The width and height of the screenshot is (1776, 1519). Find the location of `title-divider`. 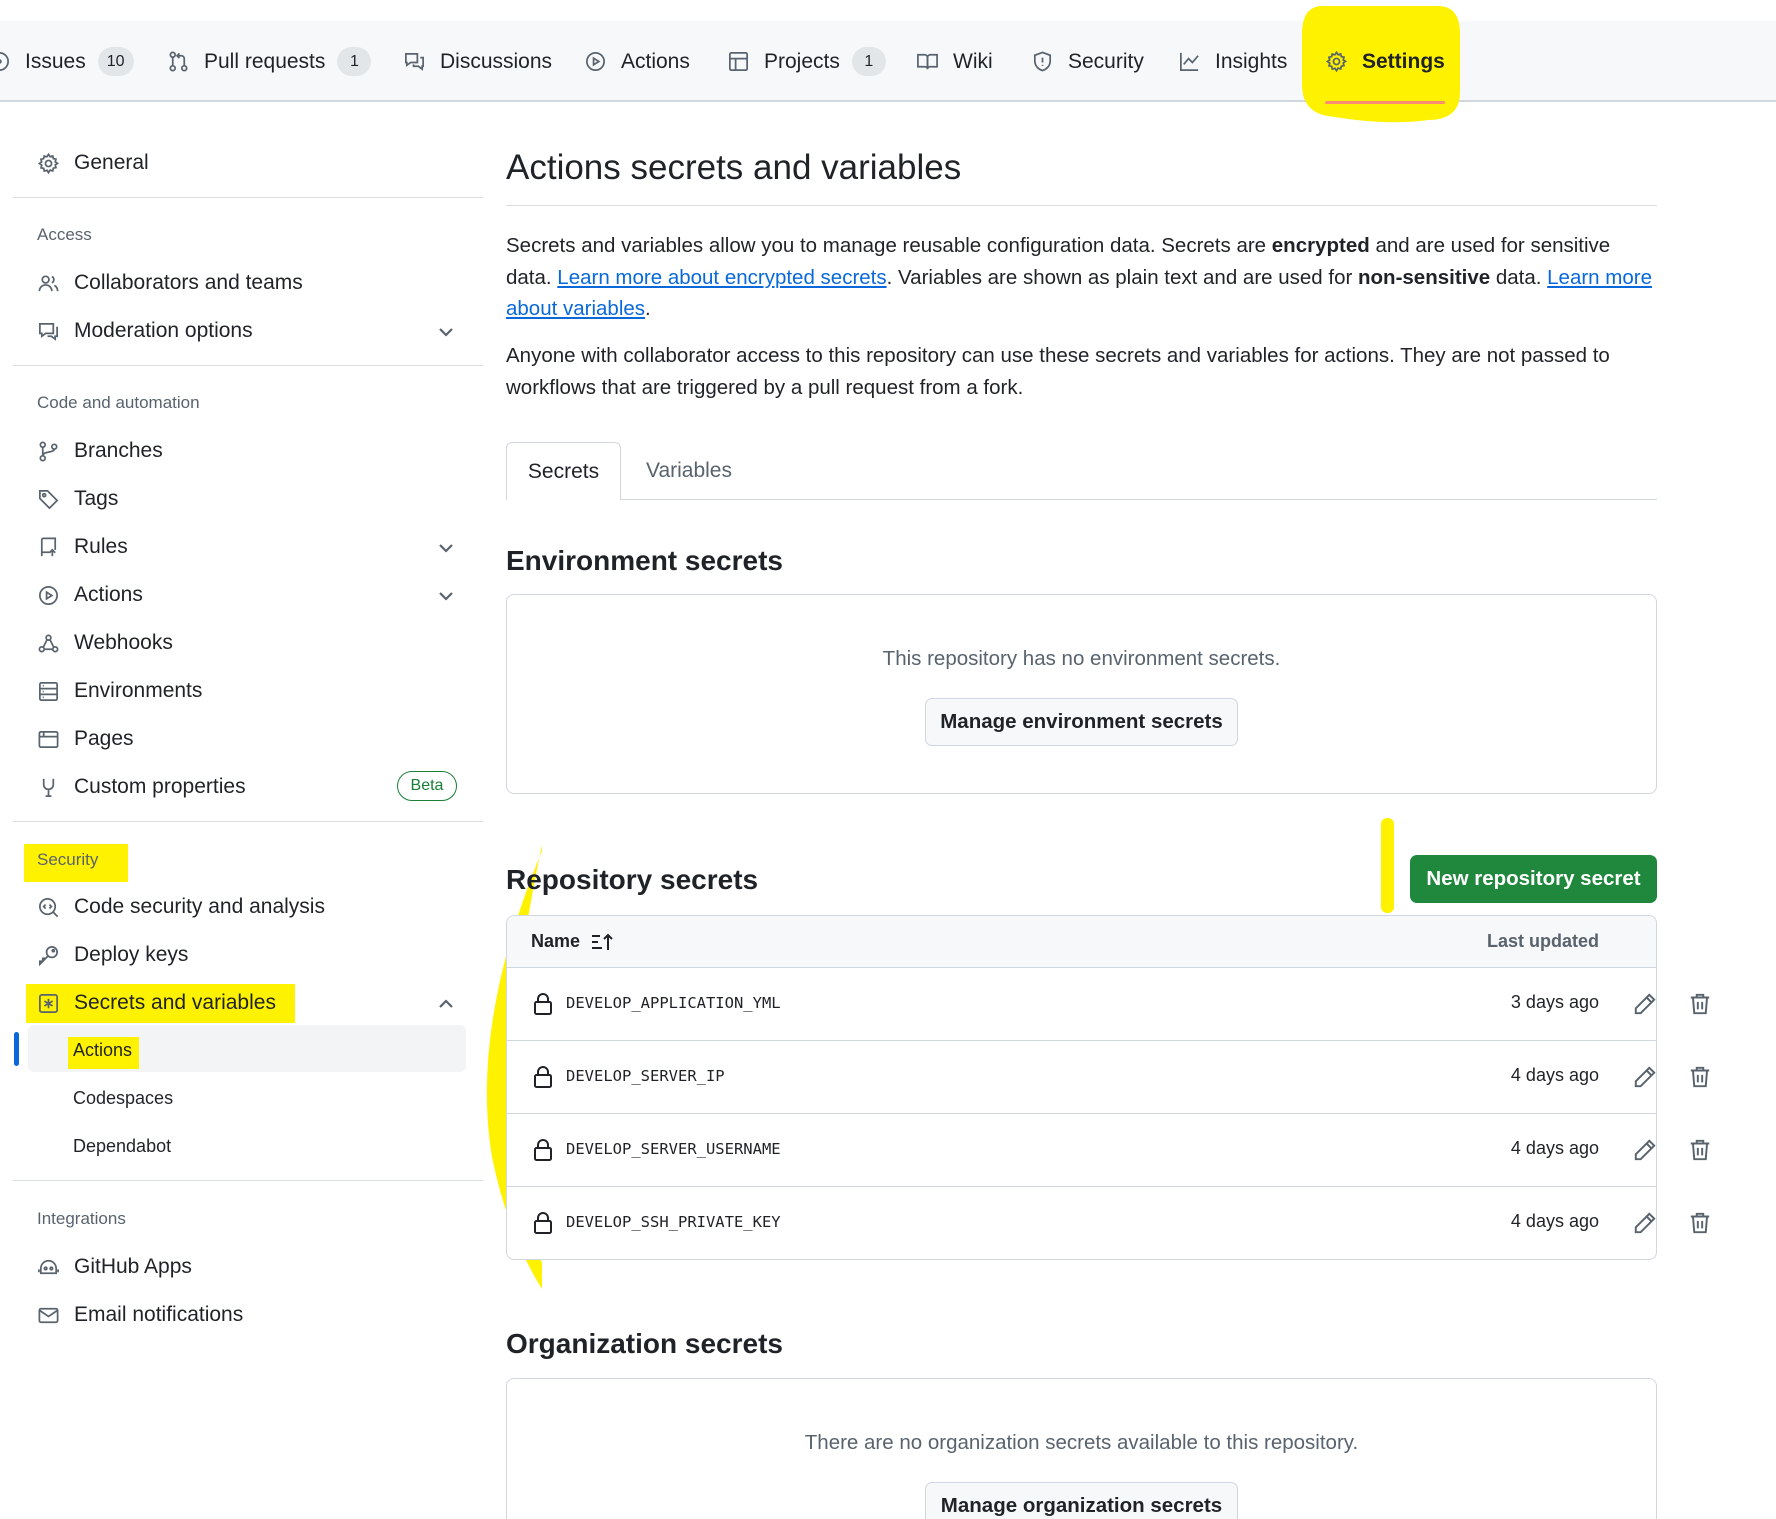

title-divider is located at coordinates (1081, 205).